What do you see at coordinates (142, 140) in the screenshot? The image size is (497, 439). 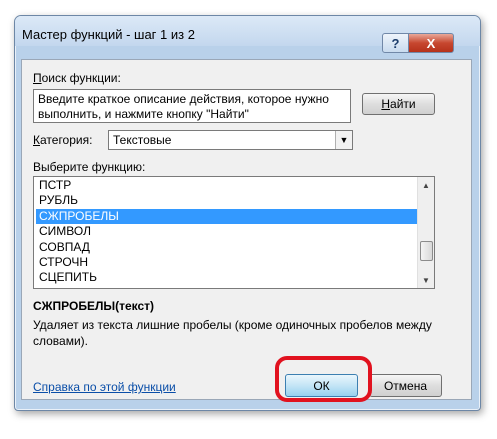 I see `category-value: Текстовые` at bounding box center [142, 140].